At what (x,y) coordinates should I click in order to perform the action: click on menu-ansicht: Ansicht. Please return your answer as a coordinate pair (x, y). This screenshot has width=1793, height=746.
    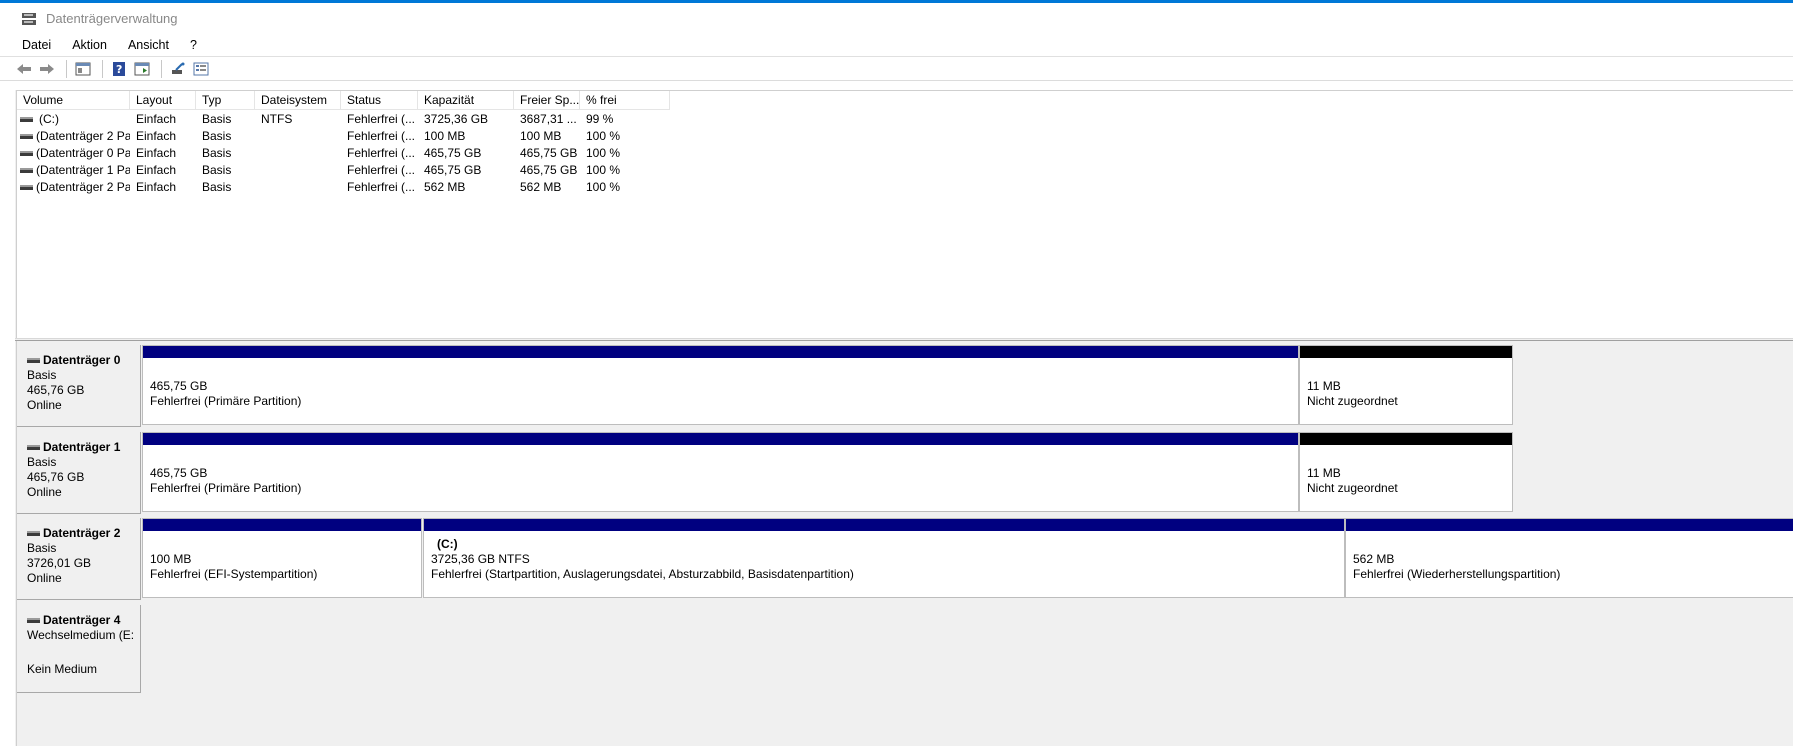
    Looking at the image, I should click on (148, 45).